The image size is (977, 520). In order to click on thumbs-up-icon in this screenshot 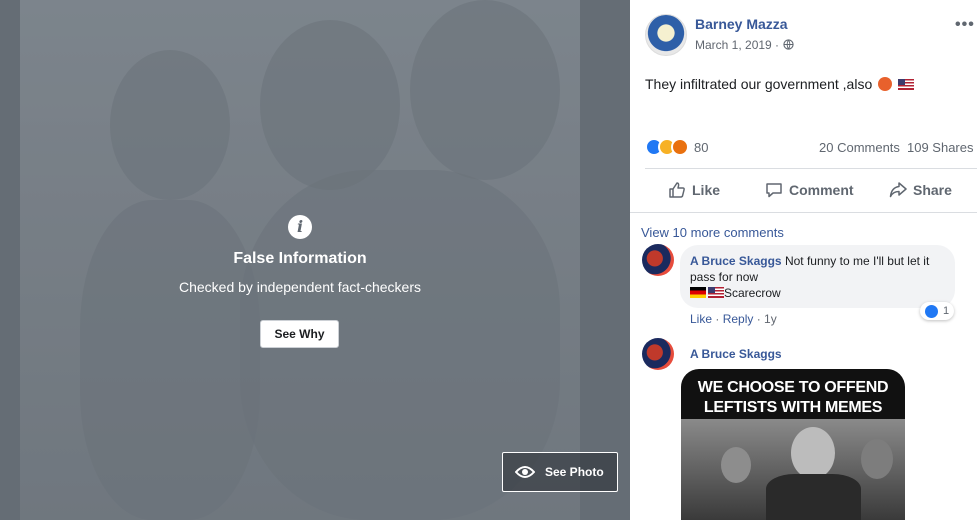, I will do `click(677, 190)`.